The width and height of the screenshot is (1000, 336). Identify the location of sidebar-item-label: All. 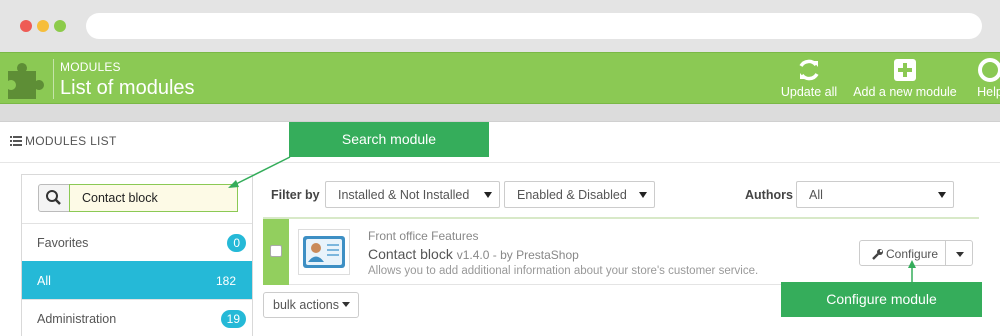
(44, 281).